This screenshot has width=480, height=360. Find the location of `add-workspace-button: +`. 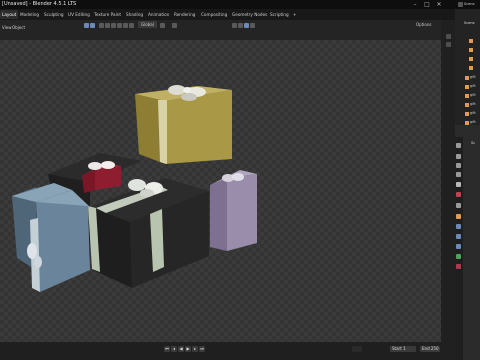

add-workspace-button: + is located at coordinates (295, 14).